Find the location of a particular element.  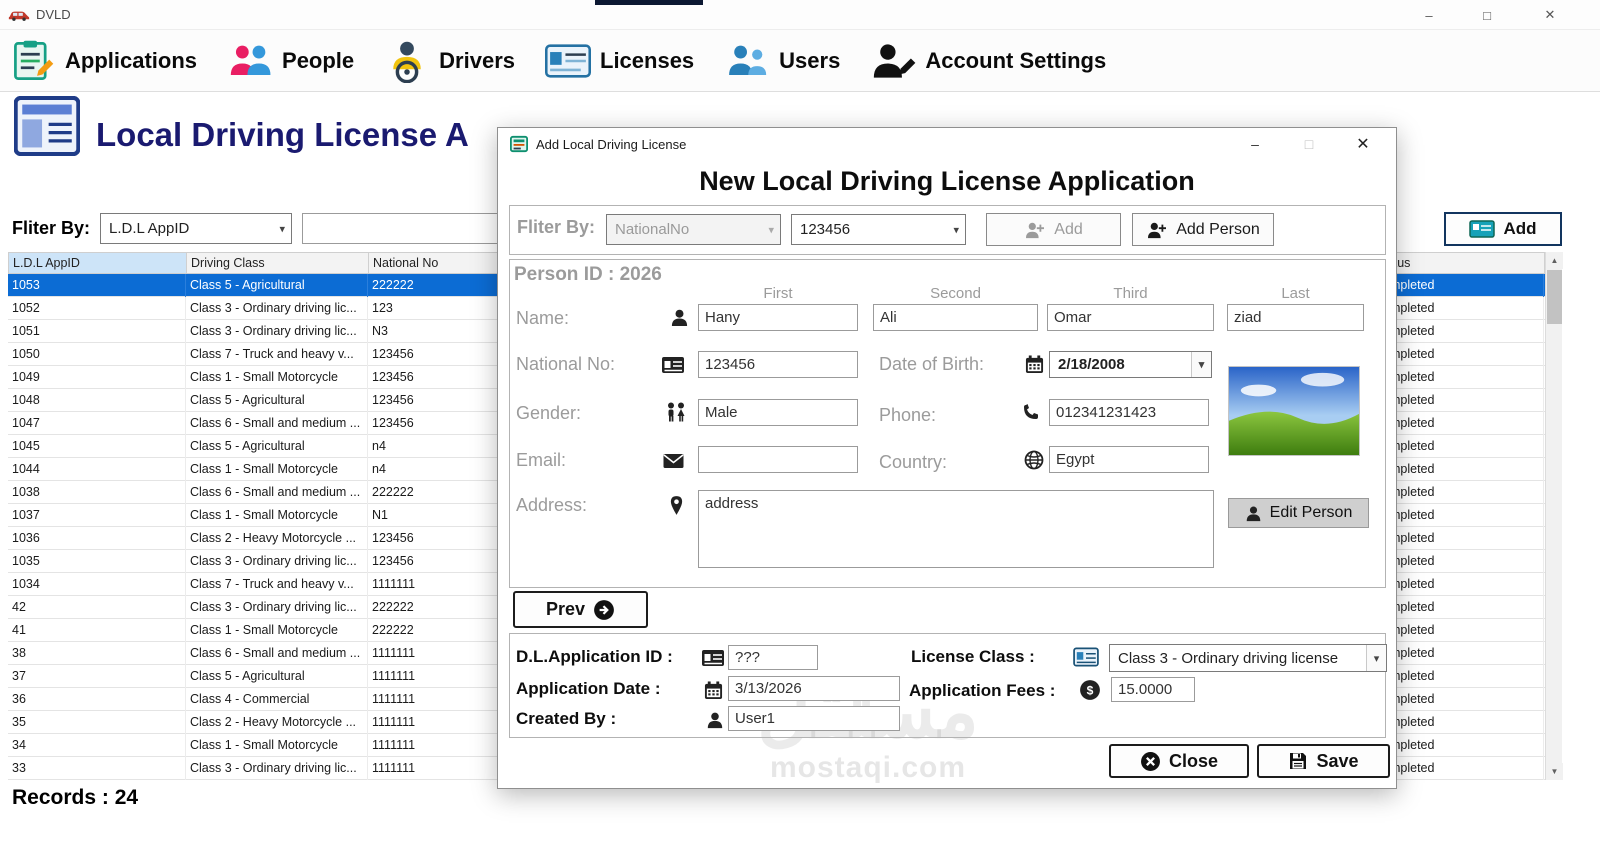

toolbar-item-label: Account Settings is located at coordinates (1016, 60).